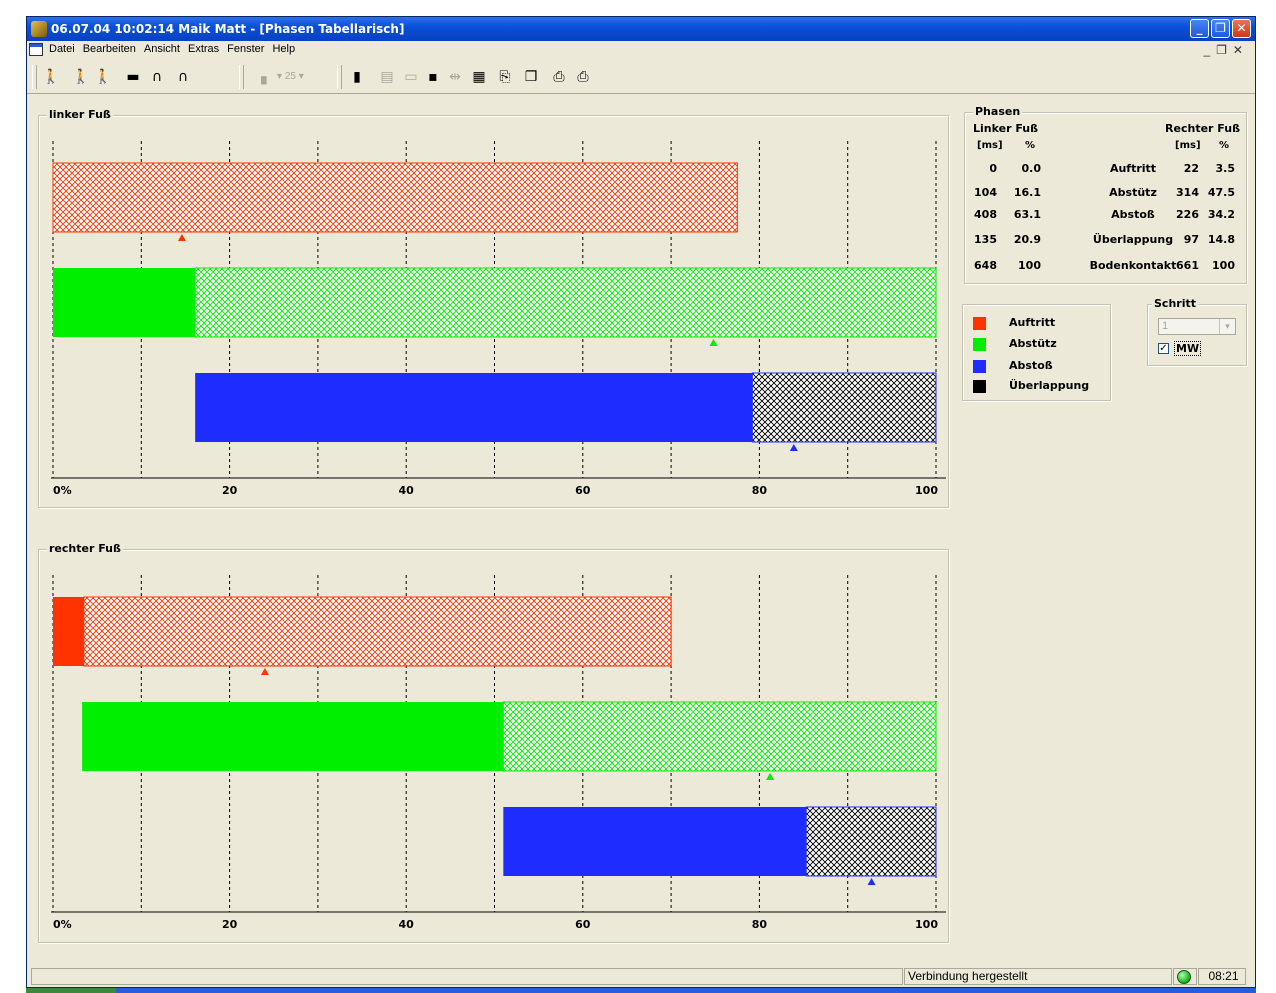  Describe the element at coordinates (1191, 239) in the screenshot. I see `right-ms-value: 97` at that location.